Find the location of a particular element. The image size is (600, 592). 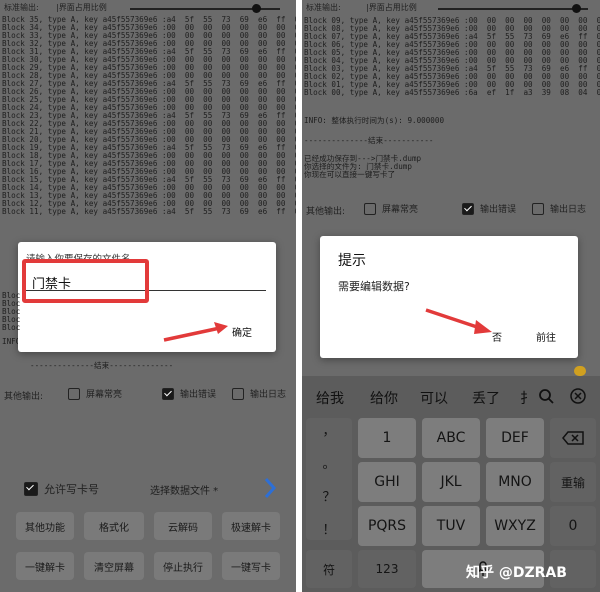

clear-screen-button: 清空屏幕 is located at coordinates (114, 566).